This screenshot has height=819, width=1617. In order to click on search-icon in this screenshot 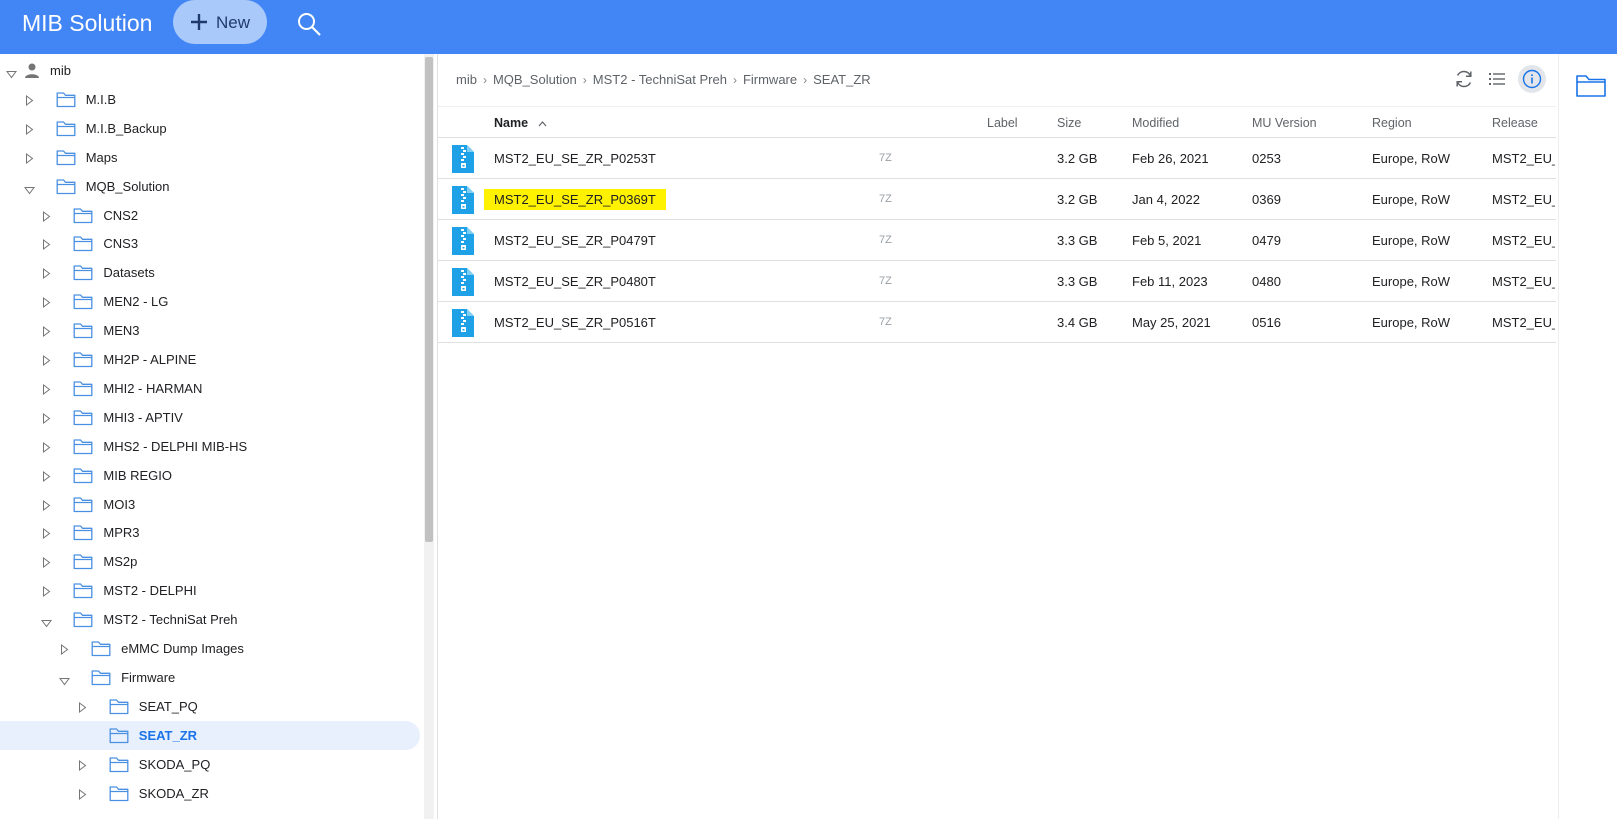, I will do `click(309, 24)`.